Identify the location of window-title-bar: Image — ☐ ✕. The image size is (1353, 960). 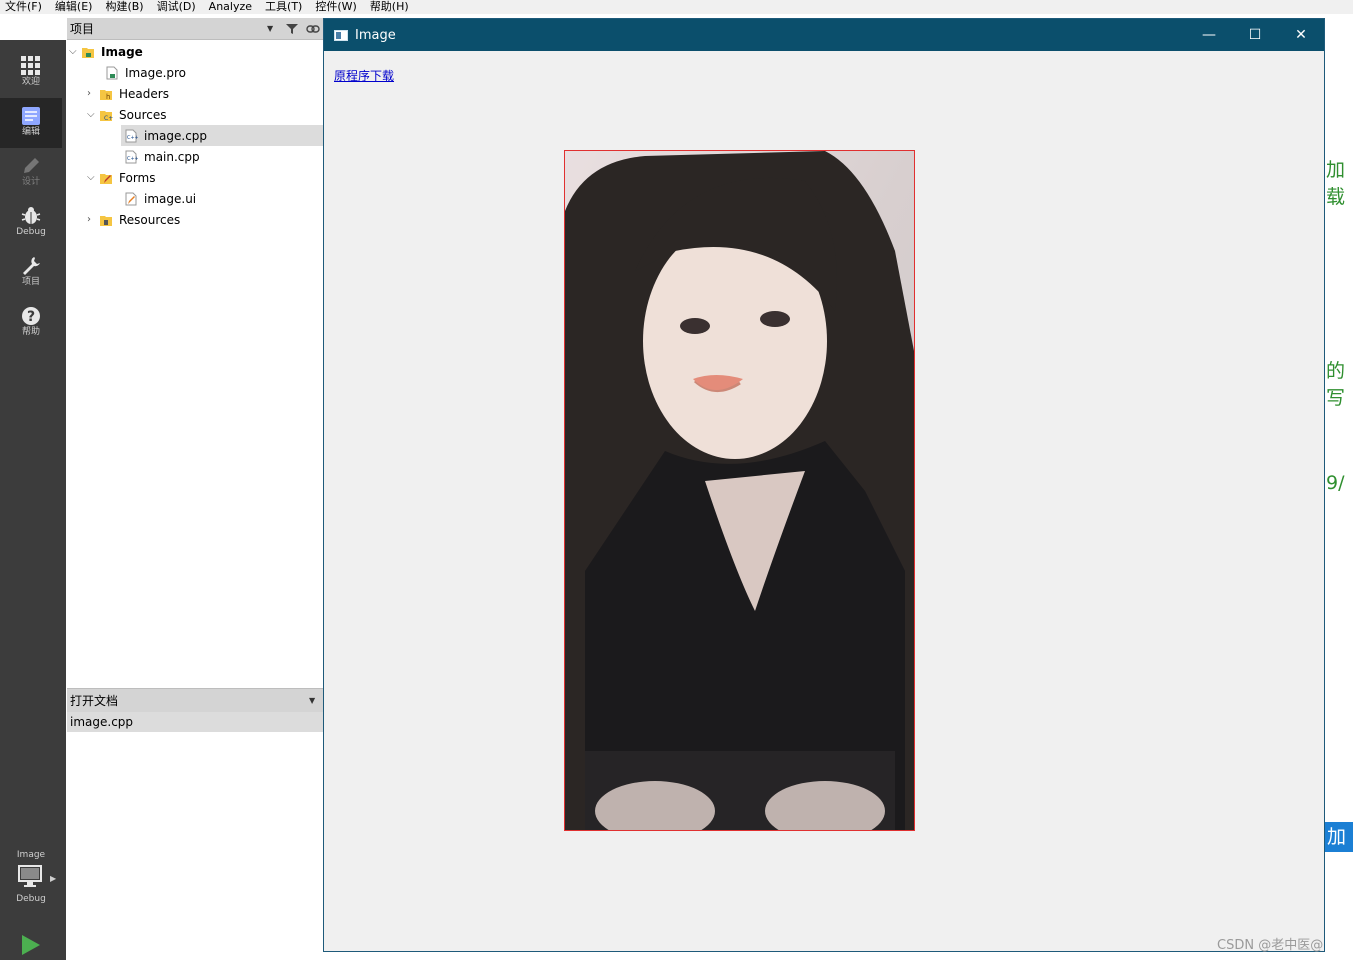
(824, 35).